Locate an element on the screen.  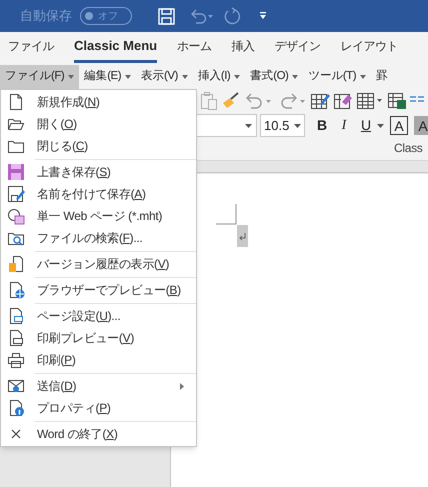
menu-bar-item: 挿入(I) is located at coordinates (219, 76).